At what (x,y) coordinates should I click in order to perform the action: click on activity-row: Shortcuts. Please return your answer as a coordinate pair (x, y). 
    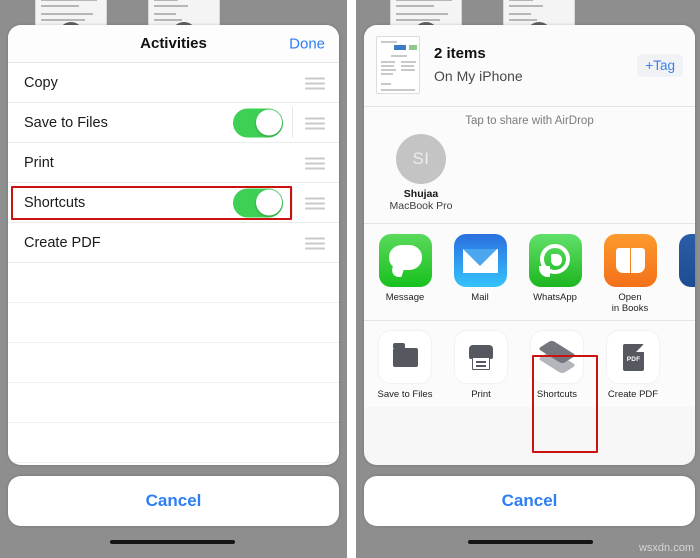
    Looking at the image, I should click on (173, 203).